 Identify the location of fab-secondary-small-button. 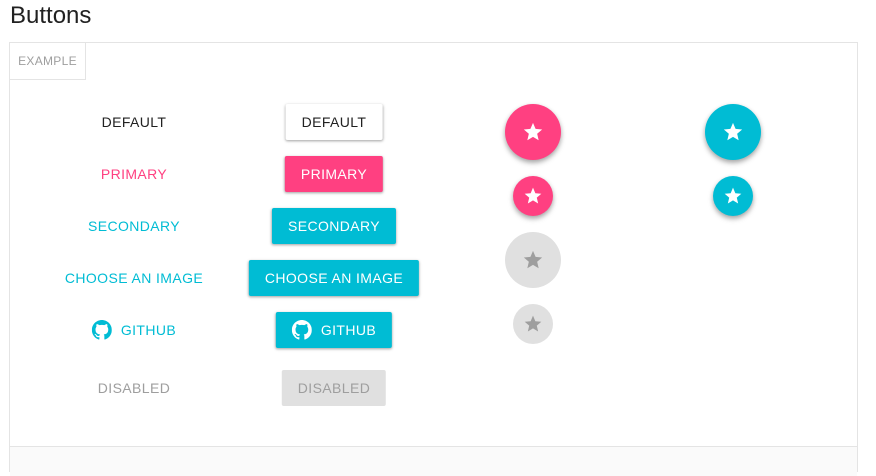
(733, 196).